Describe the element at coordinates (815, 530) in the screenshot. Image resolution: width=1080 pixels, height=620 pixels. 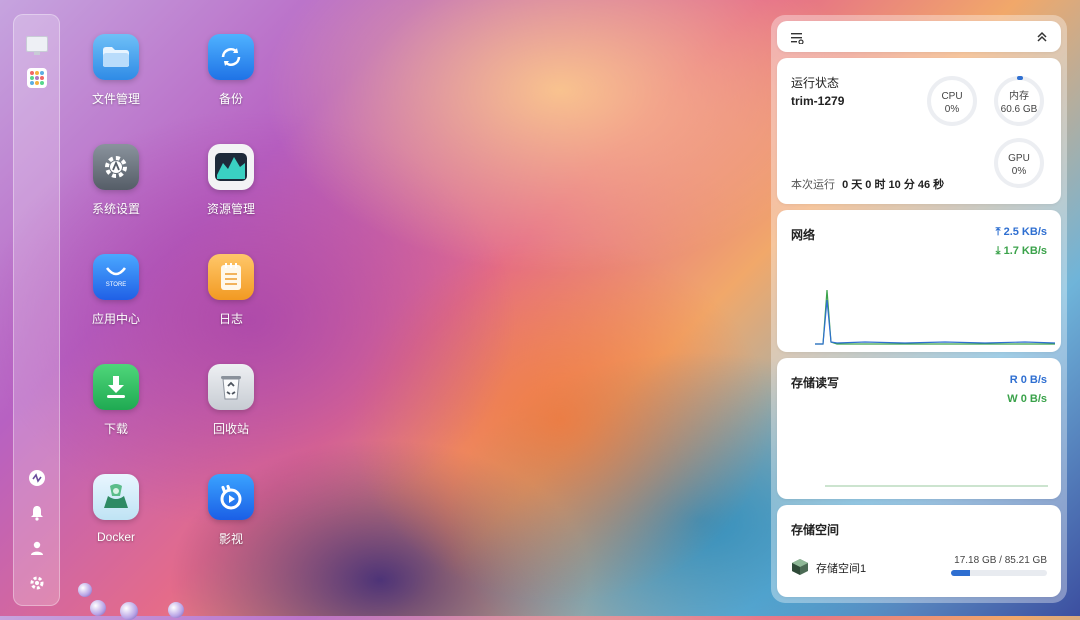
I see `storage-title: 存储空间` at that location.